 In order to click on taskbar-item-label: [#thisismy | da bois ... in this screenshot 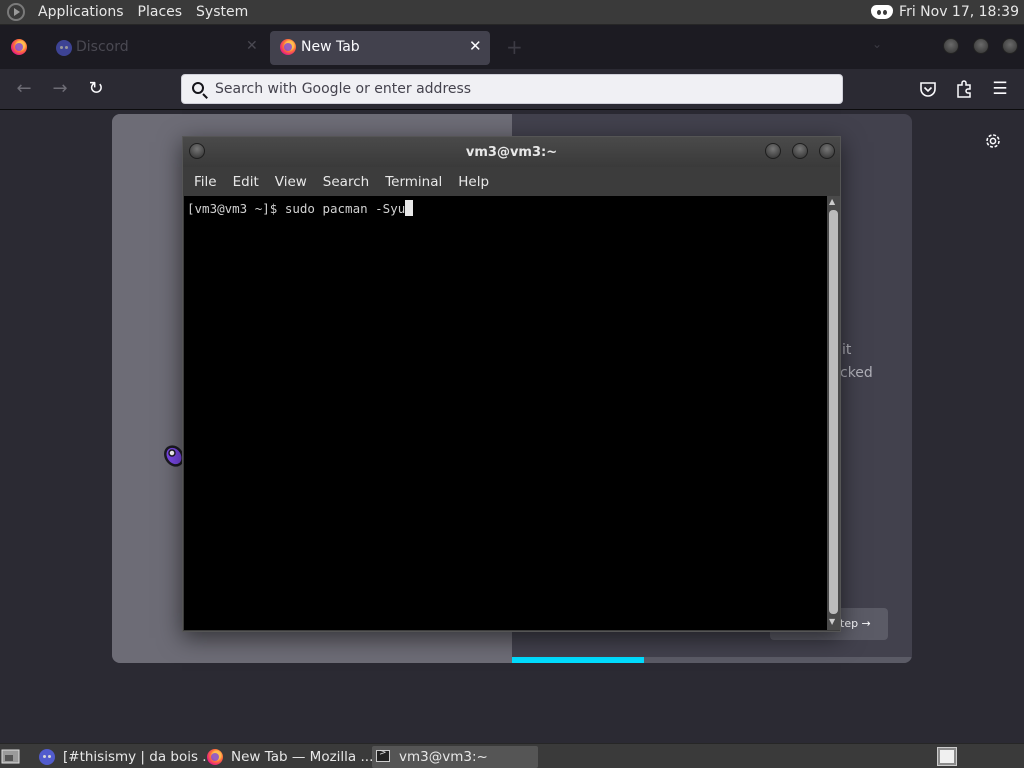, I will do `click(139, 757)`.